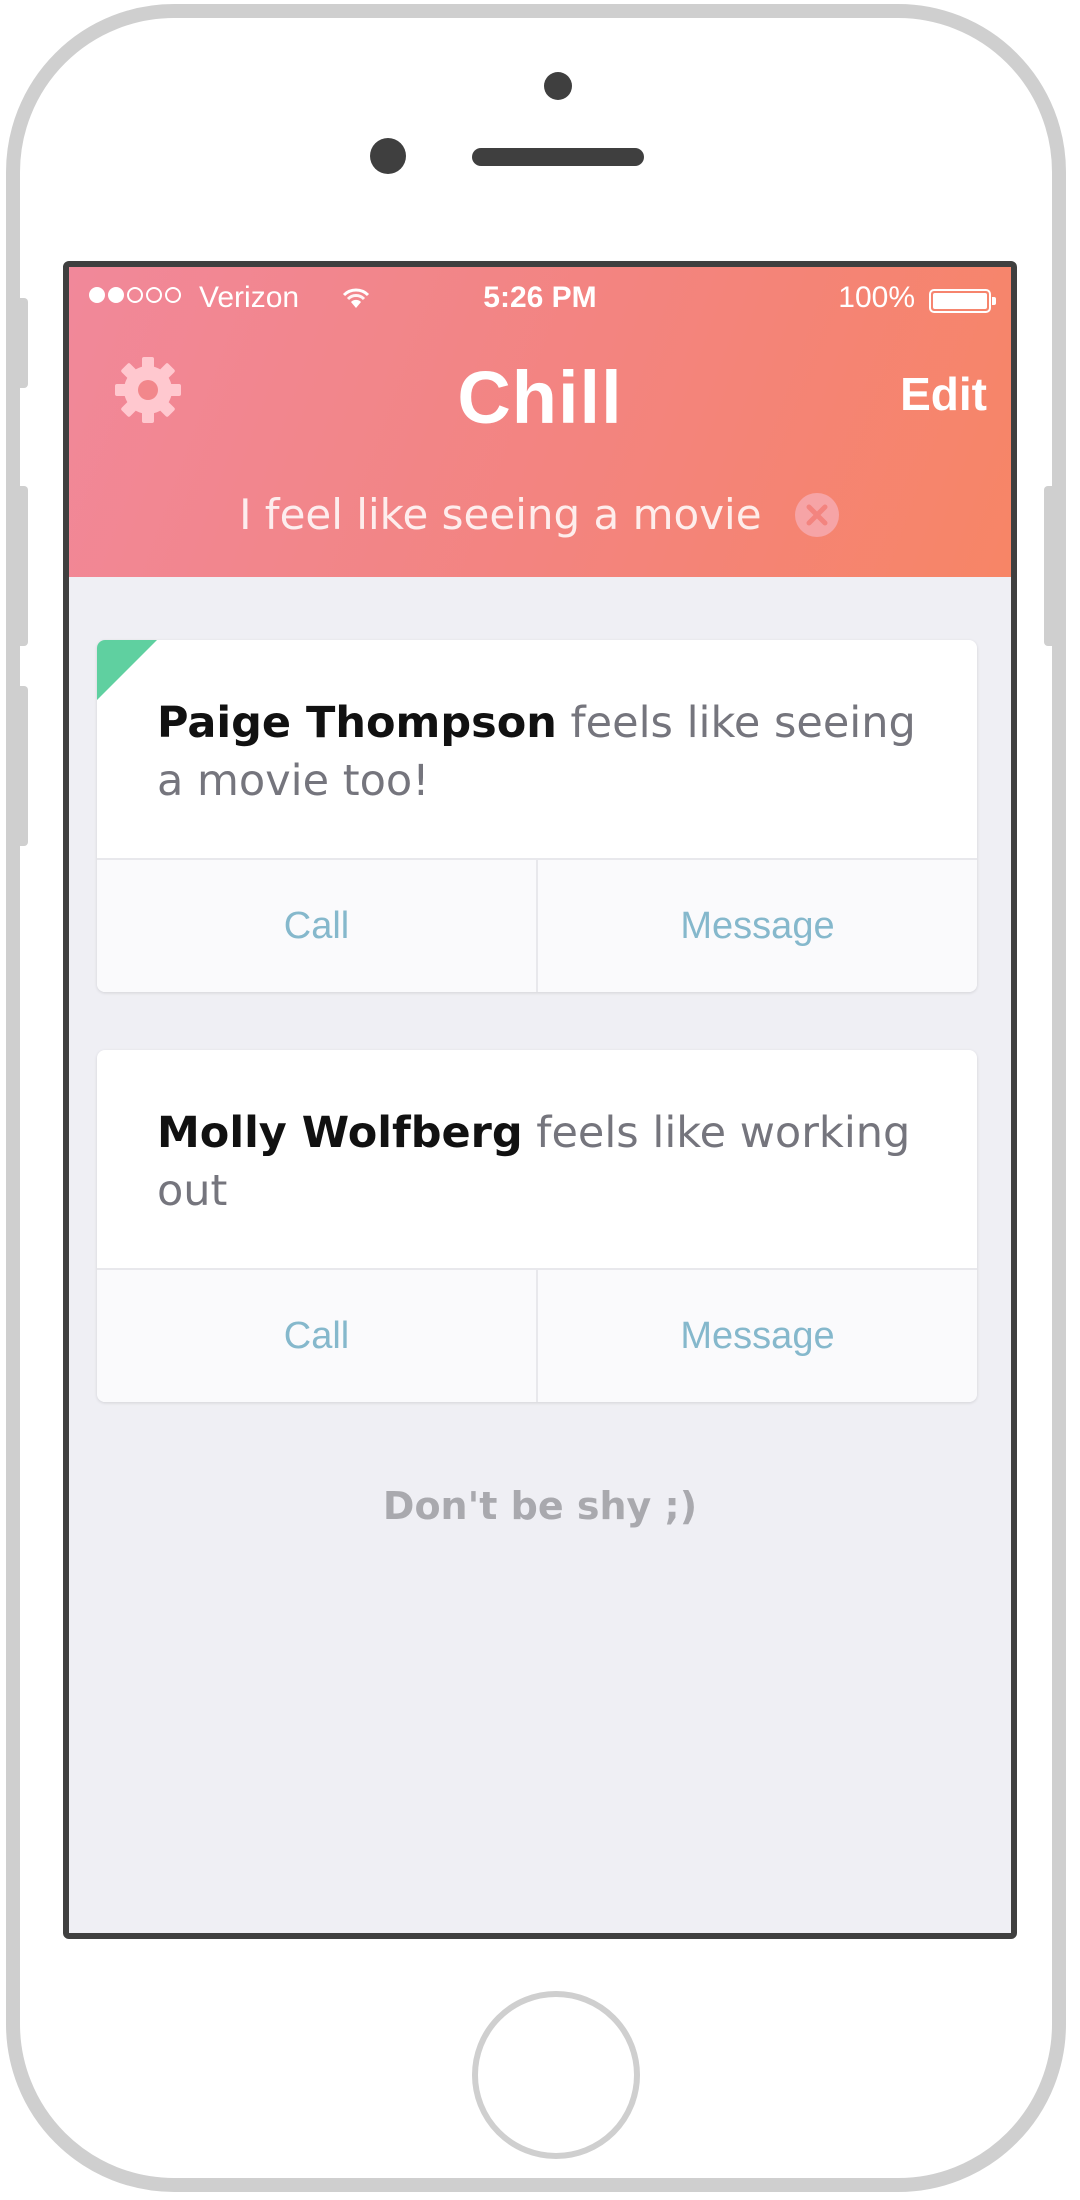 The height and width of the screenshot is (2200, 1080). I want to click on status-bar: Verizon 5:26 PM 100%, so click(540, 295).